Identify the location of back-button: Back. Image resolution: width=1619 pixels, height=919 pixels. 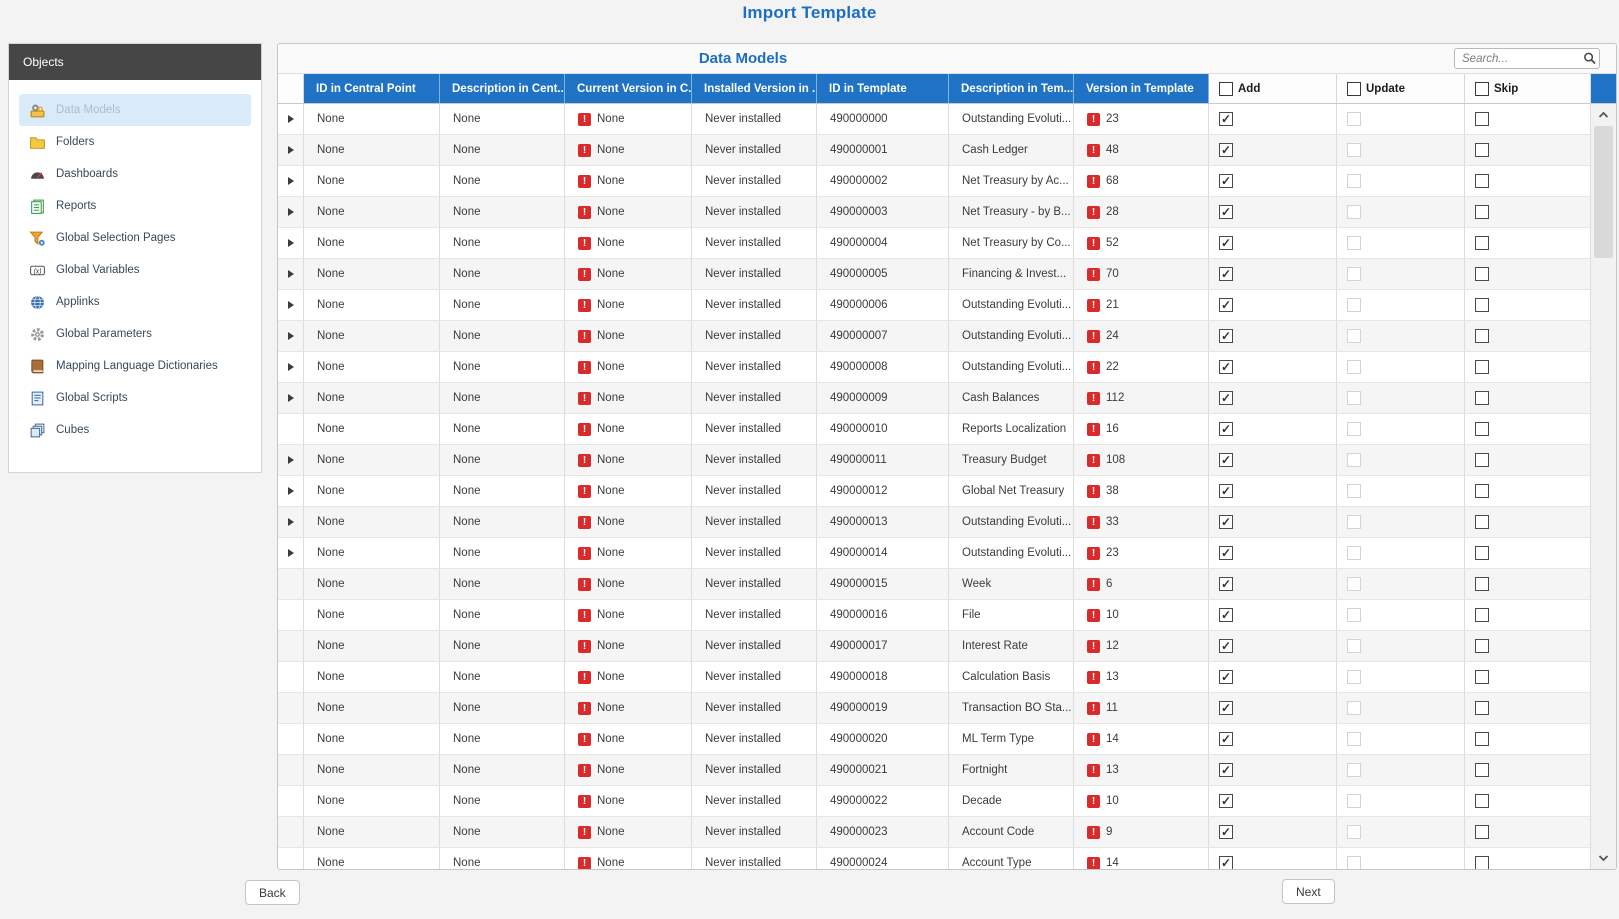
(272, 892).